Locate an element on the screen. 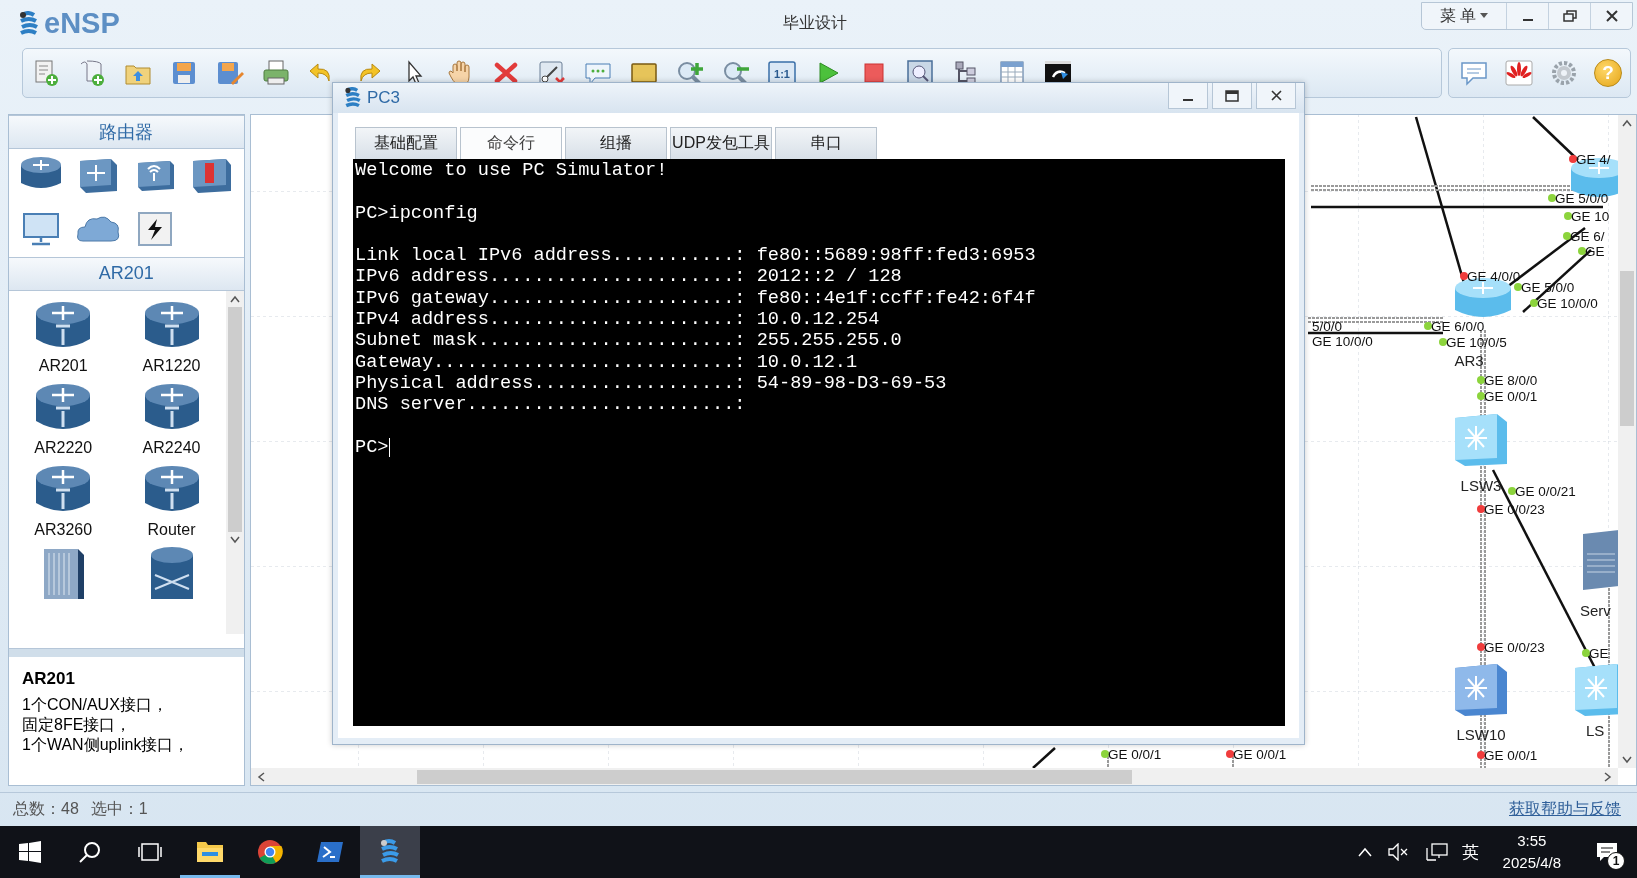 The height and width of the screenshot is (878, 1637). print-button is located at coordinates (276, 72).